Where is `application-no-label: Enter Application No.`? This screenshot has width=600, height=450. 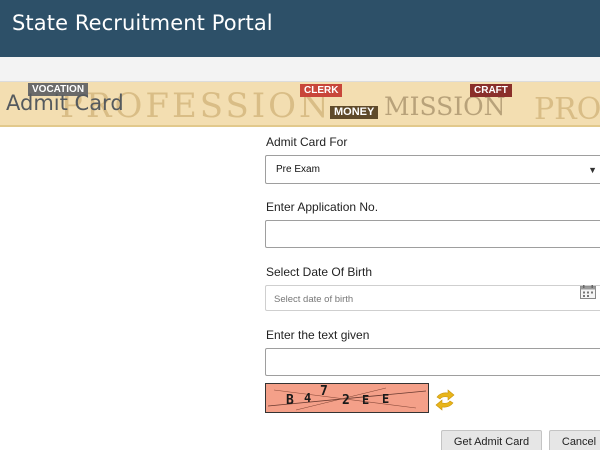 application-no-label: Enter Application No. is located at coordinates (322, 207).